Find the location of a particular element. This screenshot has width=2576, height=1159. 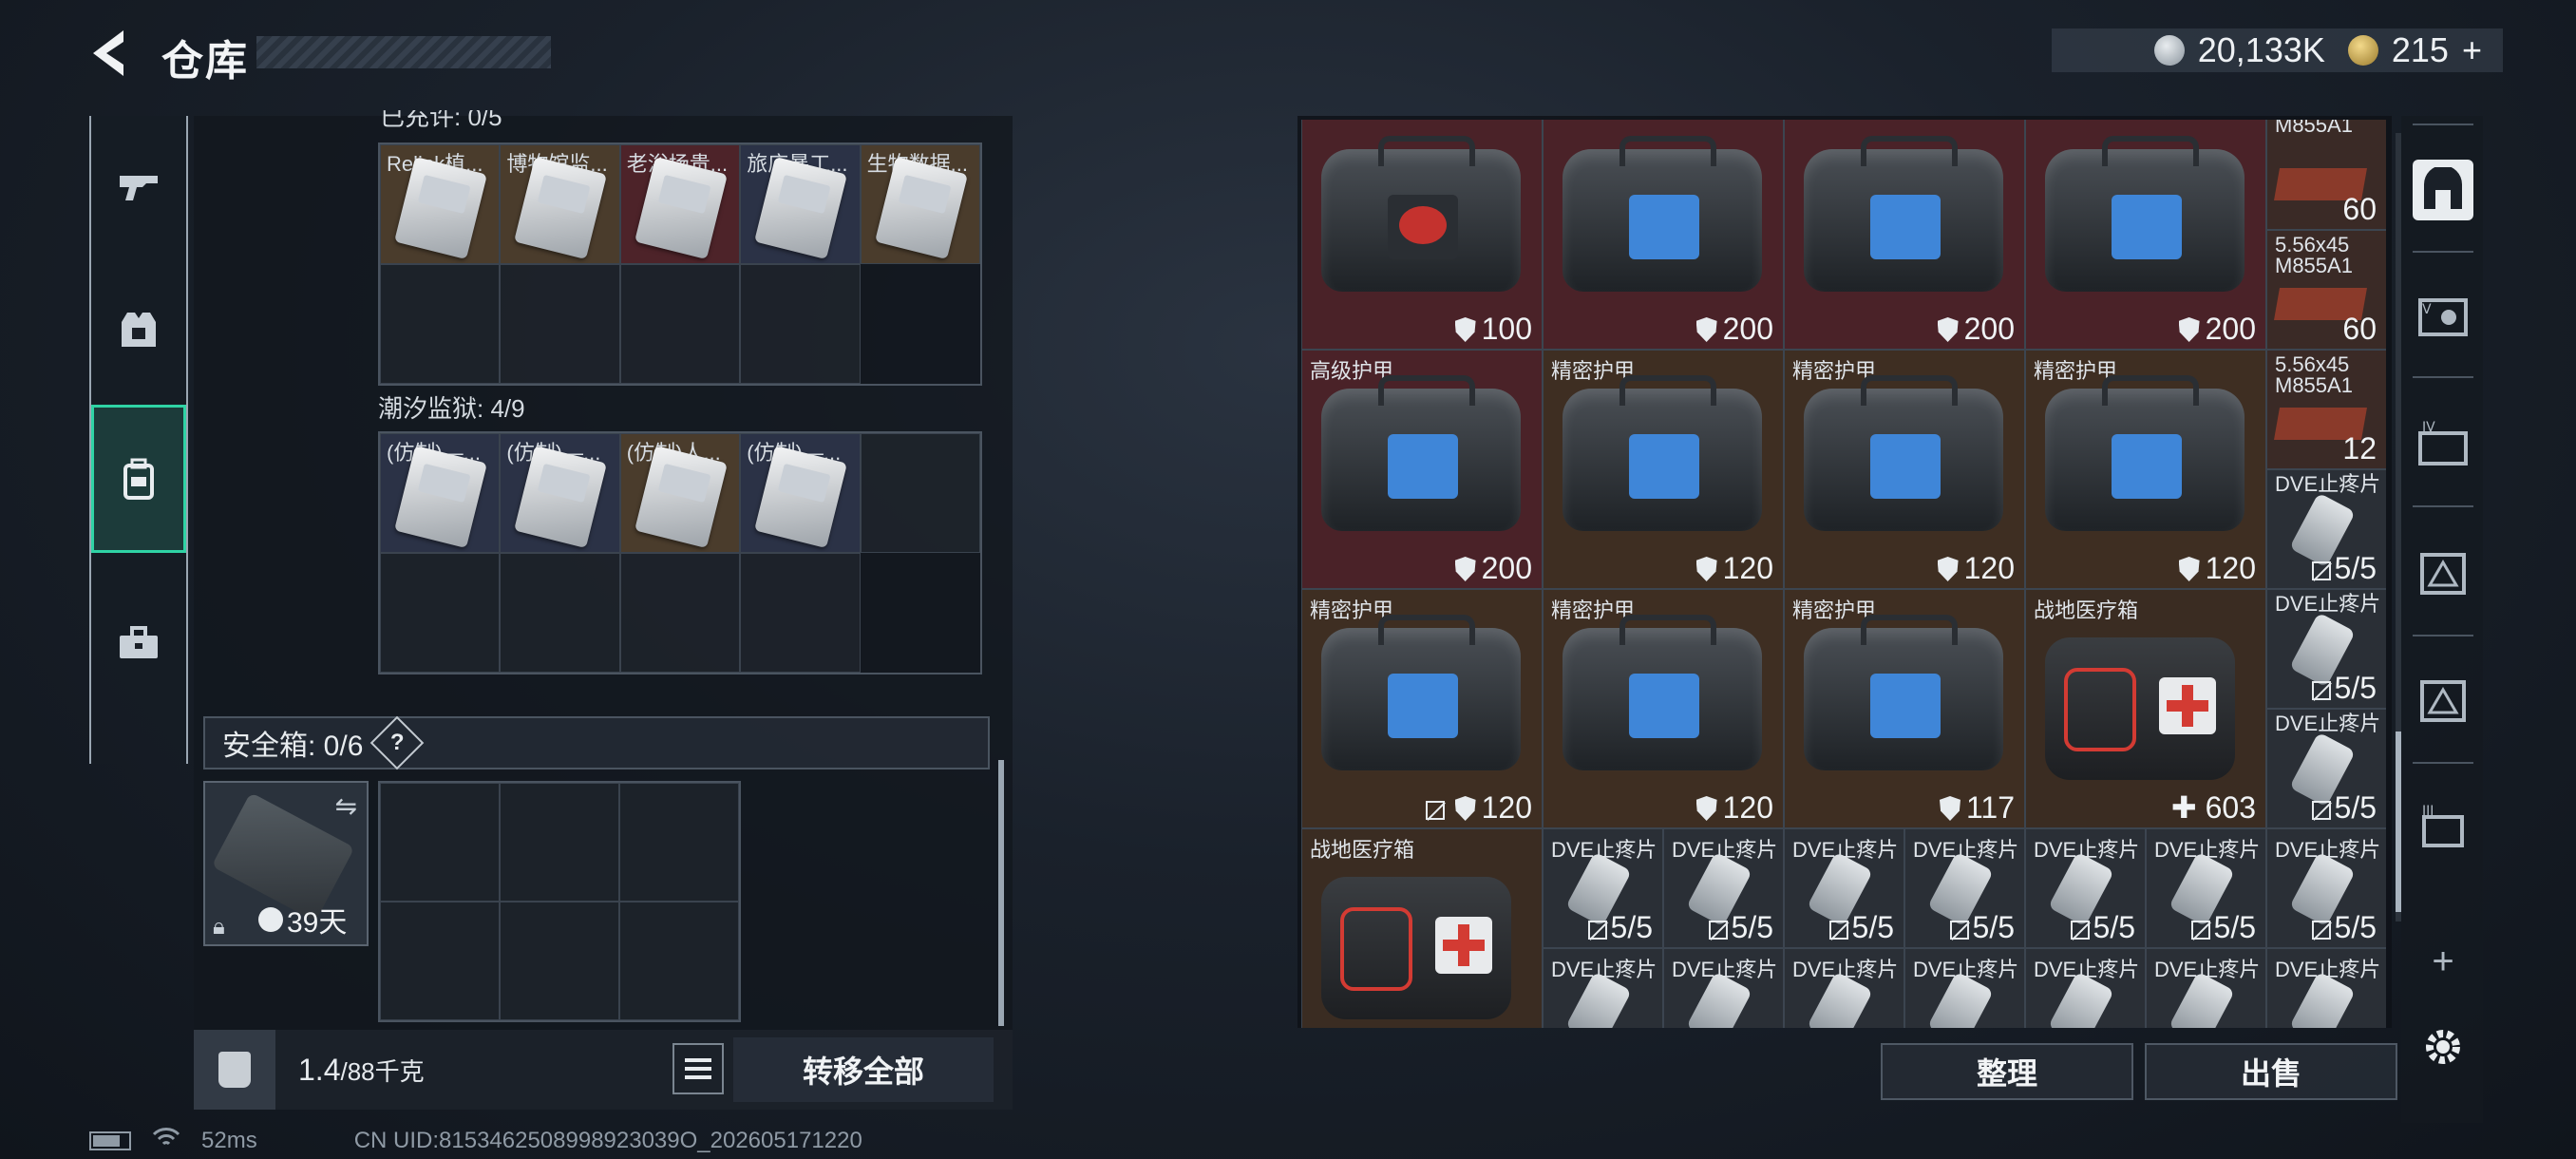

no-durability-icon is located at coordinates (1597, 930).